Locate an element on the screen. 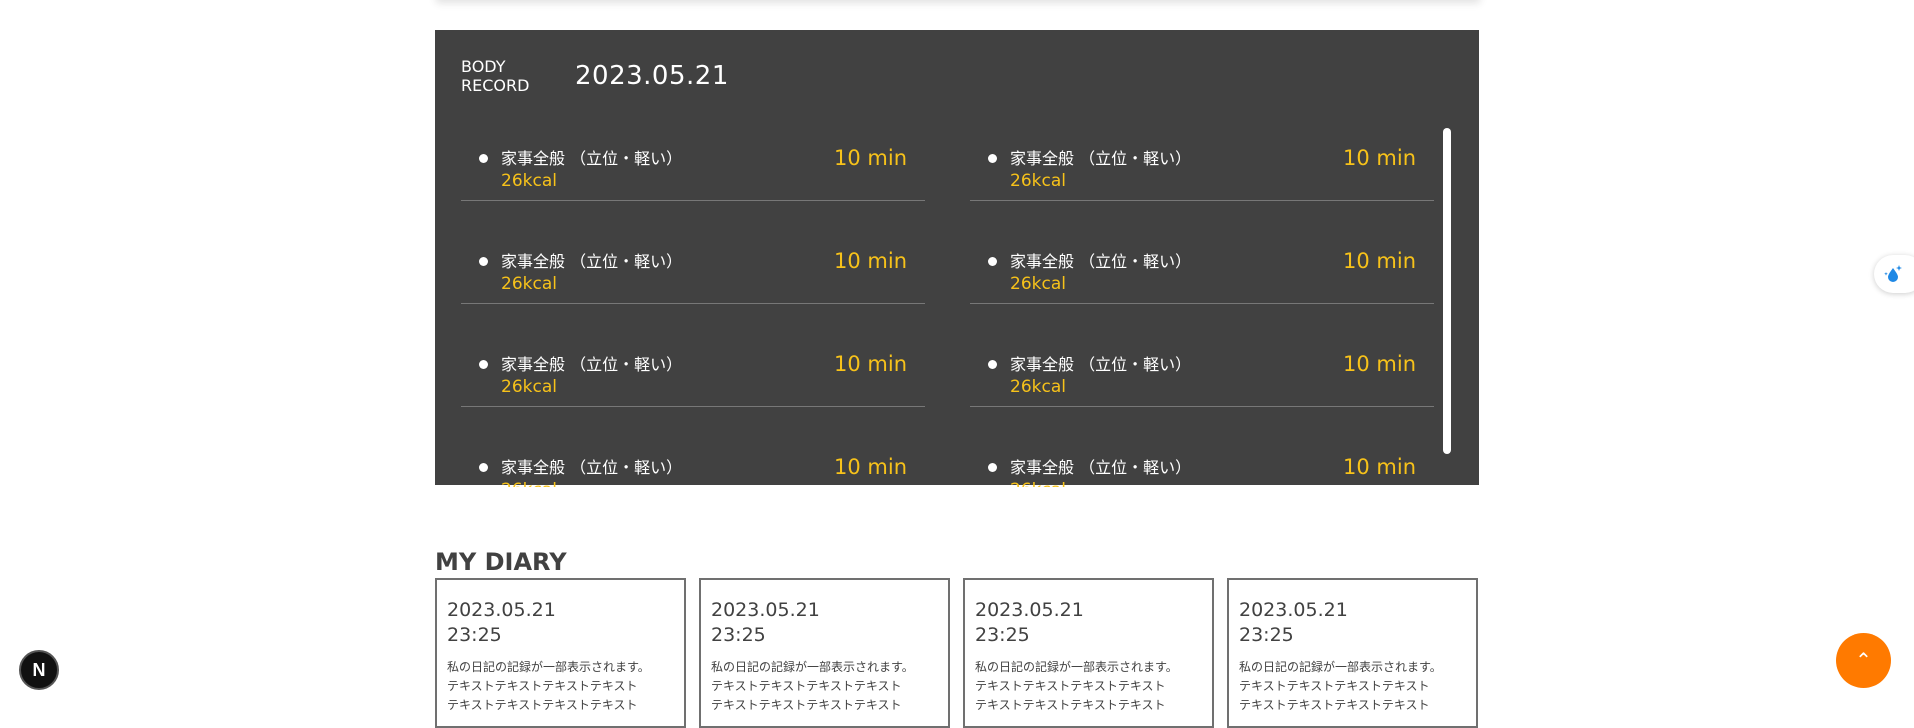  diary-section-title: MY DIARY is located at coordinates (501, 562).